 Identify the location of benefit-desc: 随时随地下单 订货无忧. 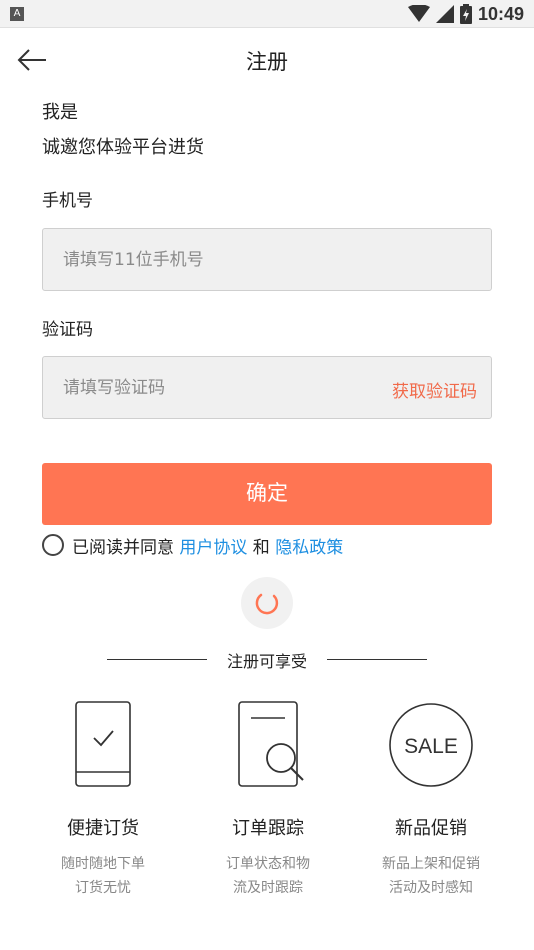
(103, 876).